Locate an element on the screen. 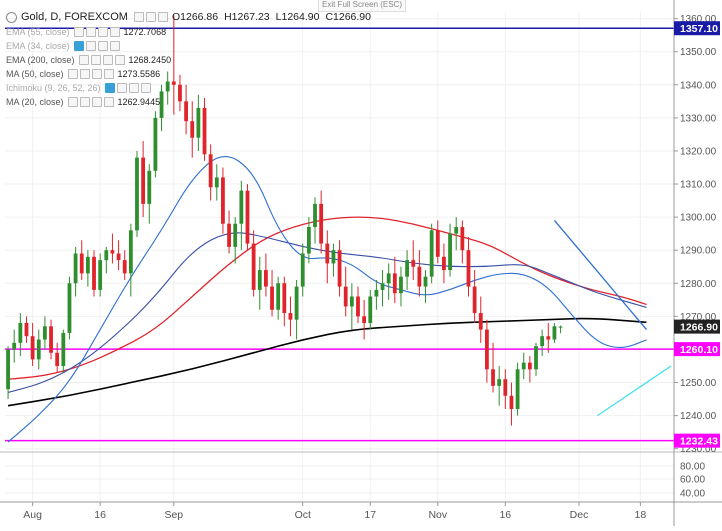 This screenshot has width=722, height=531. ohlc-close: C1266.90 is located at coordinates (348, 17).